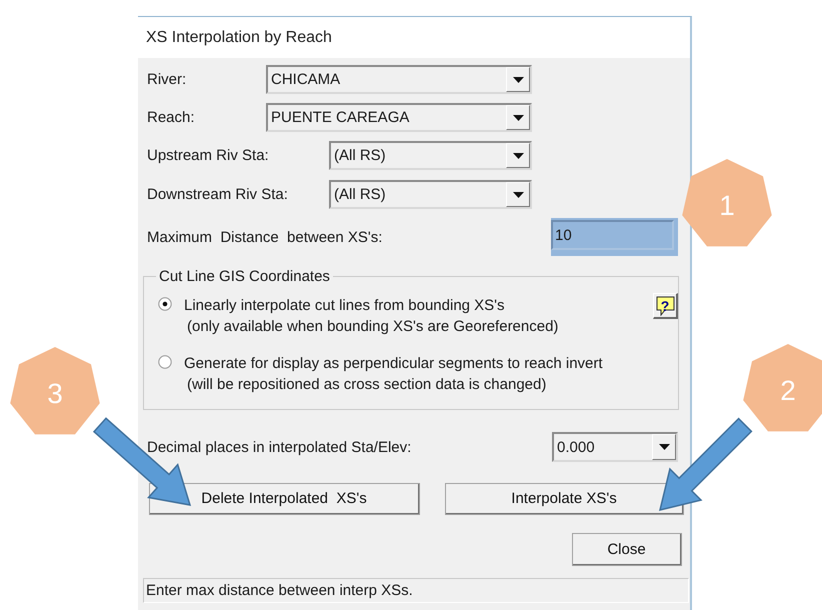 The image size is (822, 610). Describe the element at coordinates (782, 388) in the screenshot. I see `callout-badge: 2` at that location.